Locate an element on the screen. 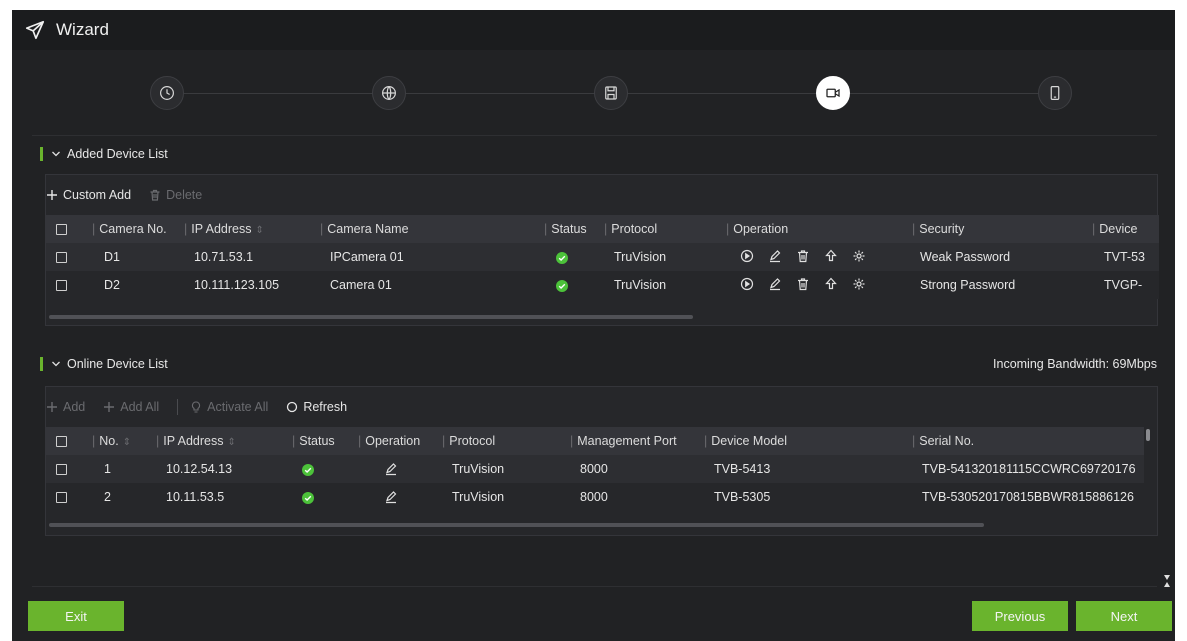  vertical-scrollbar is located at coordinates (1148, 435).